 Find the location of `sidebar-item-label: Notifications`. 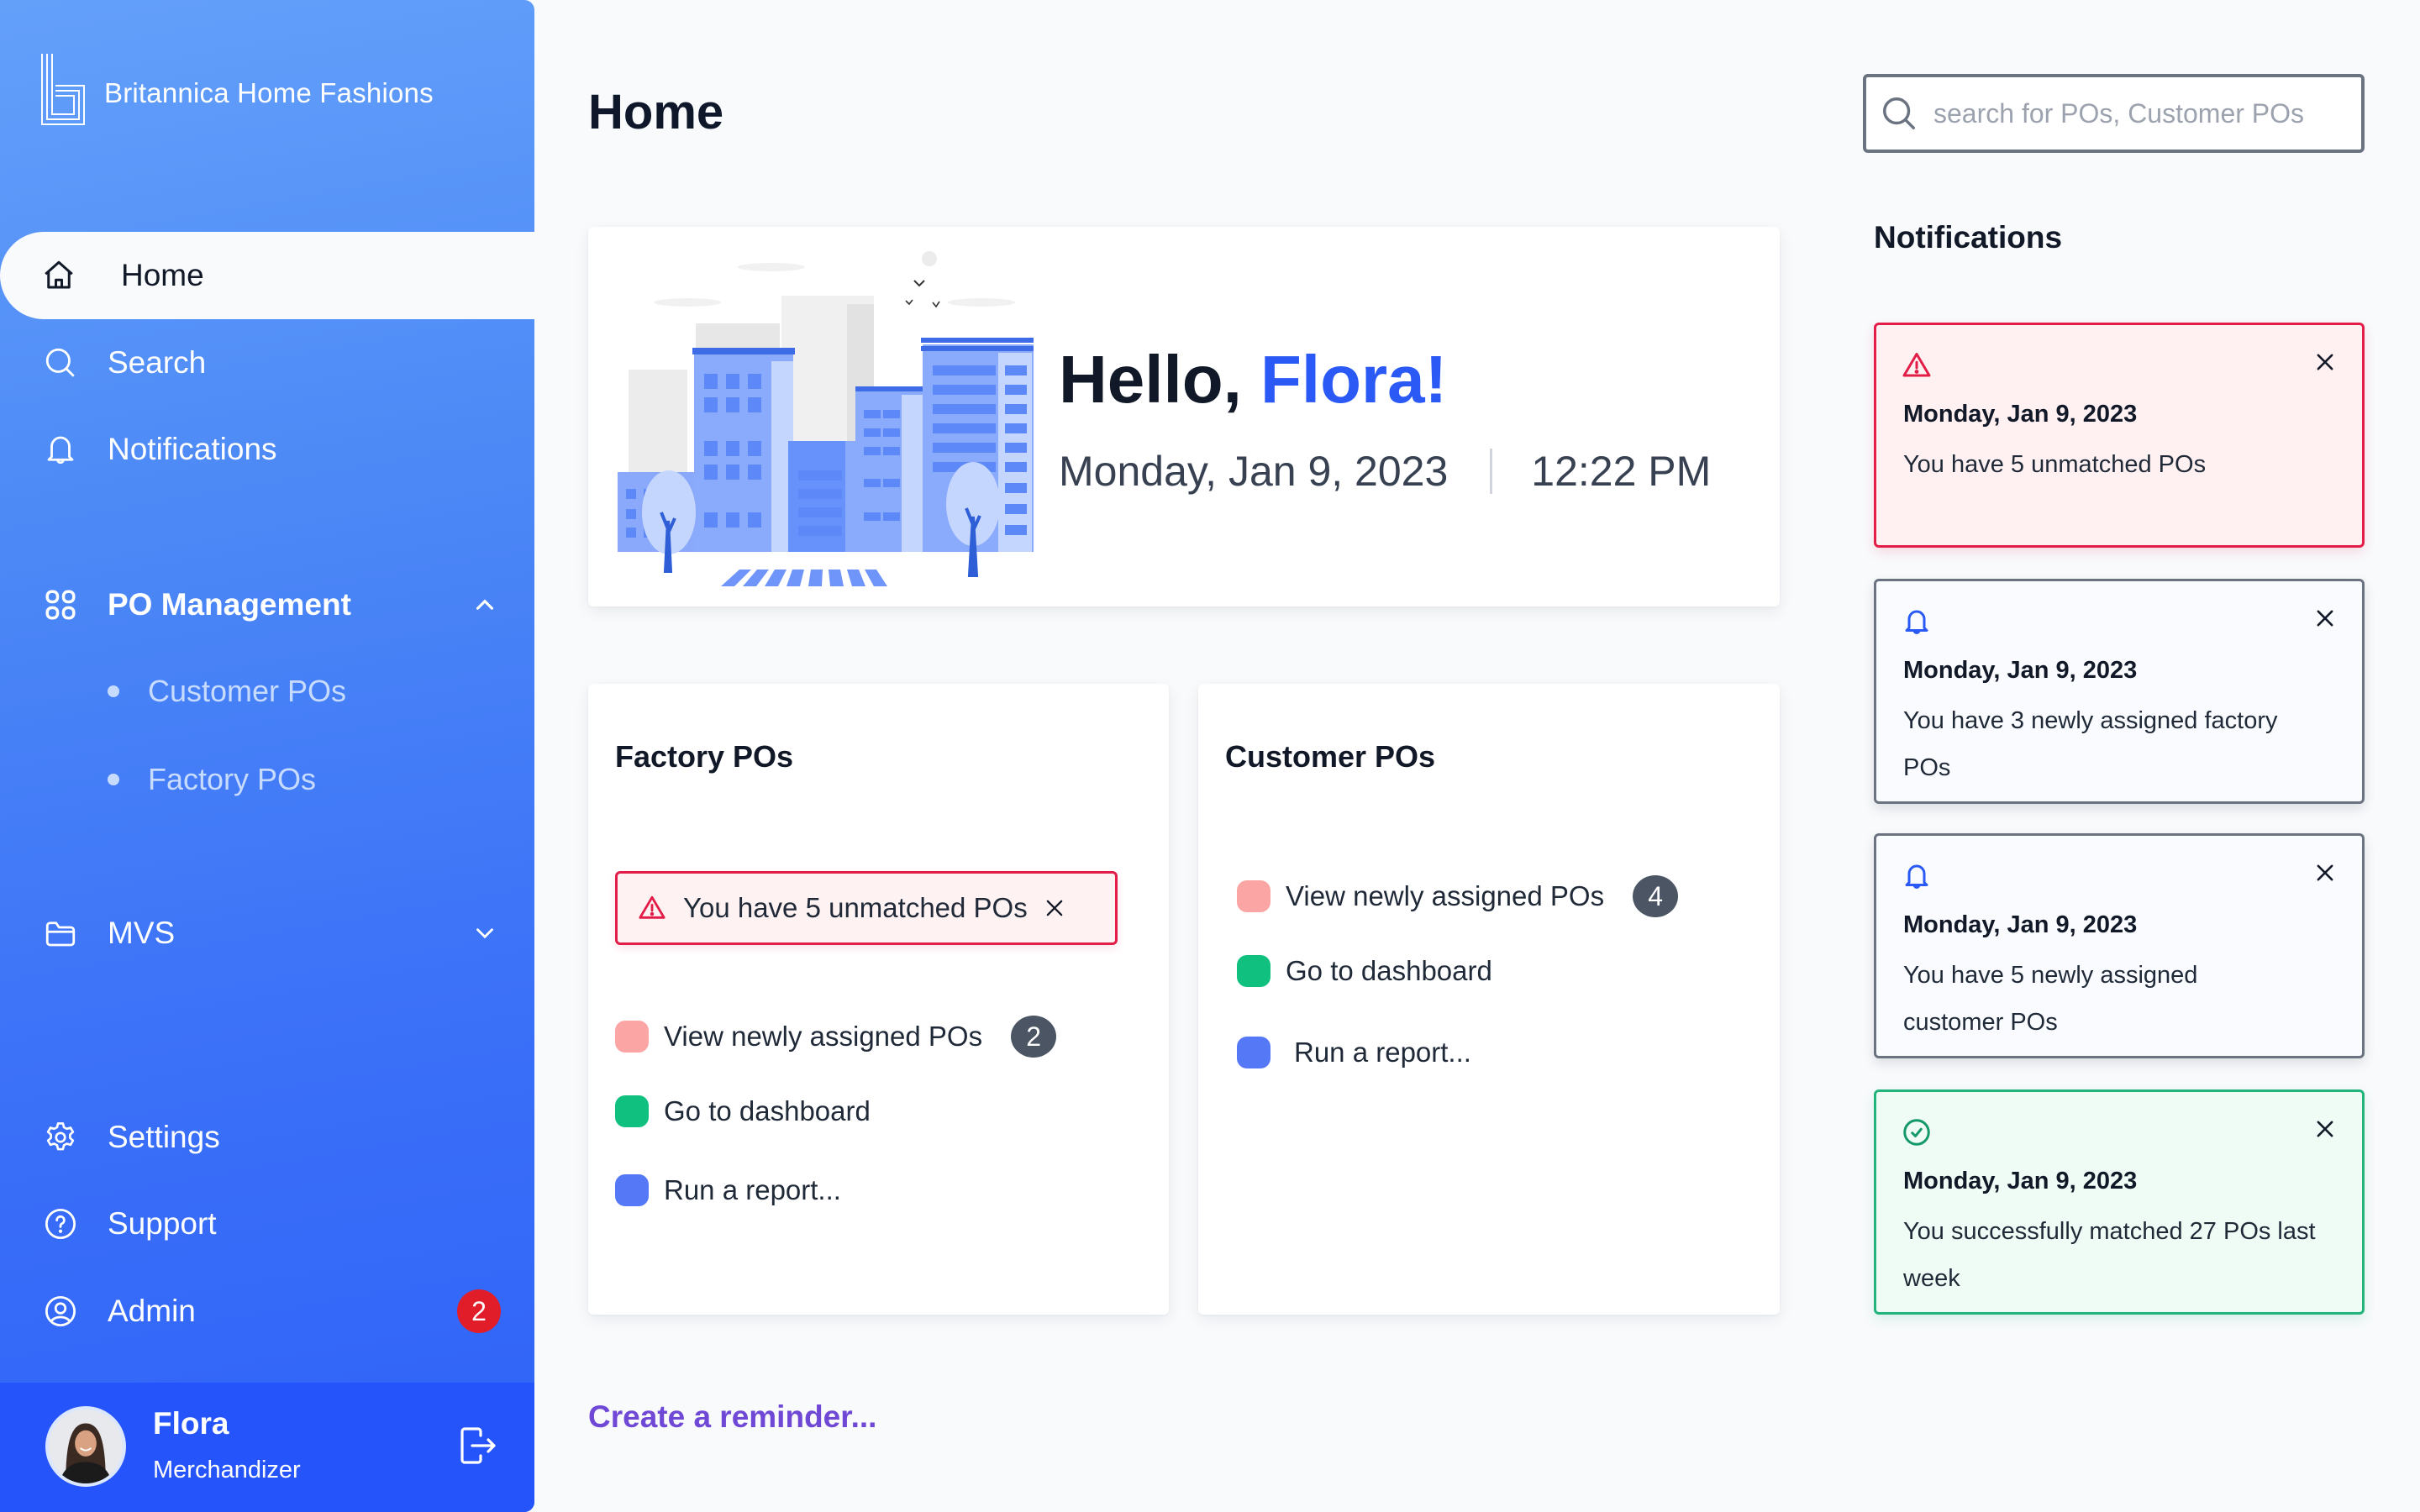

sidebar-item-label: Notifications is located at coordinates (192, 449).